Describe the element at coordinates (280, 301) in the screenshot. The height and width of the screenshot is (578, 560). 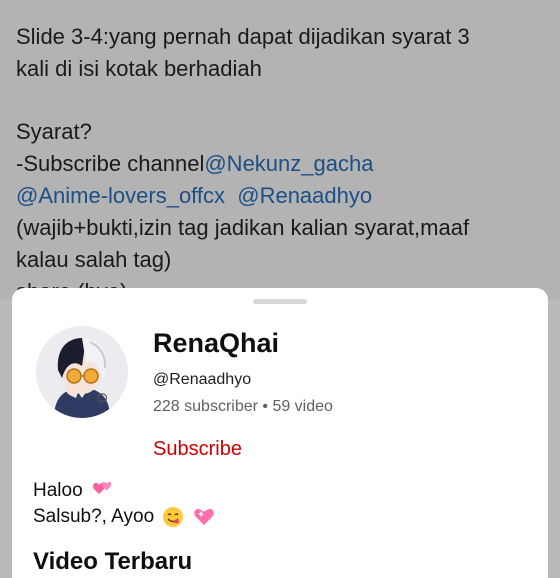
I see `drag-handle` at that location.